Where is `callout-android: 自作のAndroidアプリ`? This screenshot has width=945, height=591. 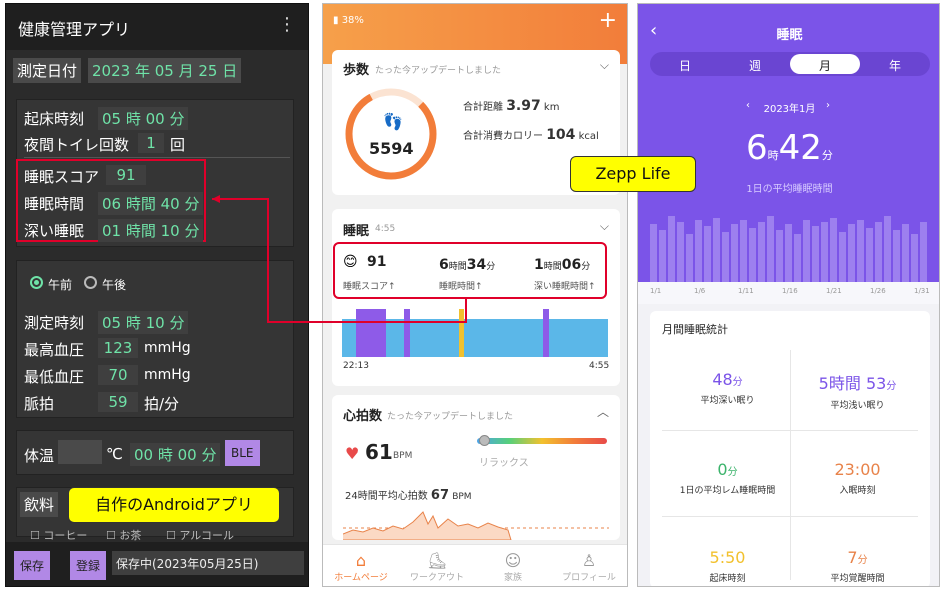
callout-android: 自作のAndroidアプリ is located at coordinates (174, 505).